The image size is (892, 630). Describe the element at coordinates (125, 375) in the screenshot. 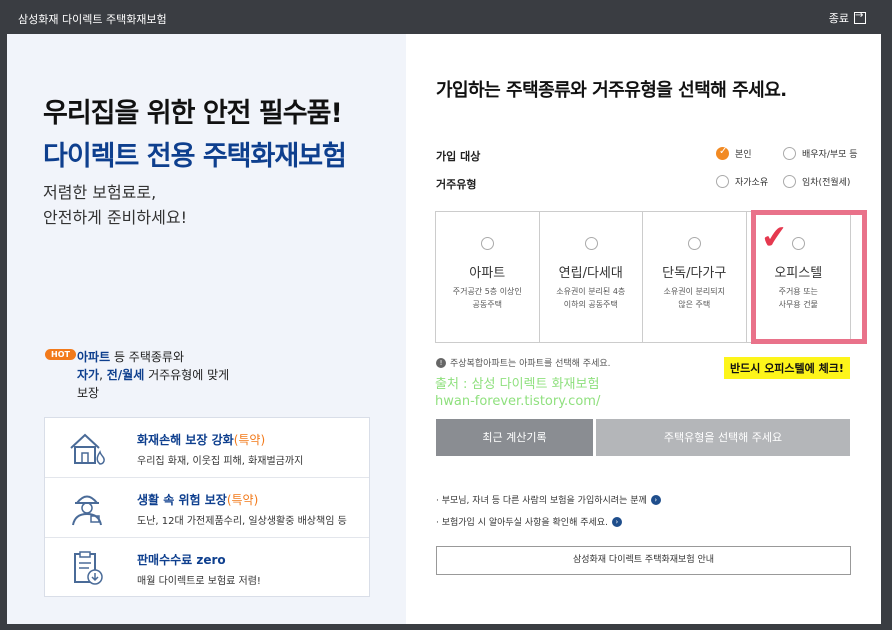

I see `hot-desc-rent: 전/월세` at that location.